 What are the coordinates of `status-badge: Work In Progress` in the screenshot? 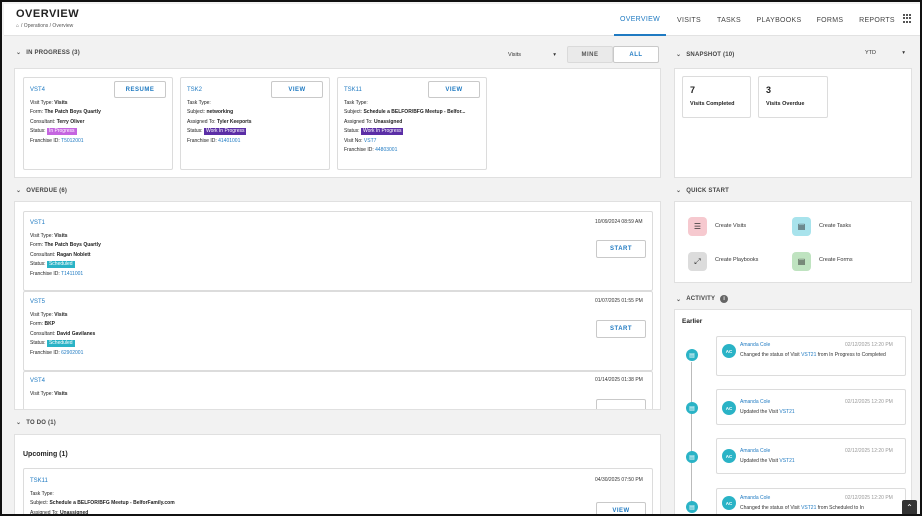 It's located at (382, 131).